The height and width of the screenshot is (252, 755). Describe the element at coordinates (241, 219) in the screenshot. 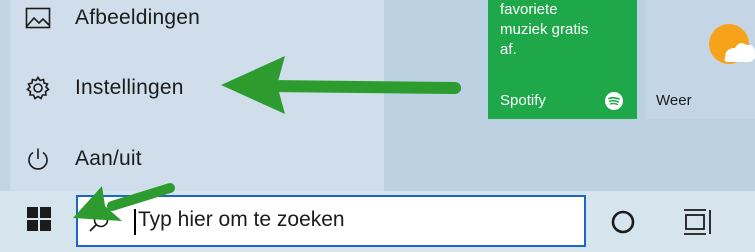

I see `search-placeholder: Typ hier om te zoeken` at that location.